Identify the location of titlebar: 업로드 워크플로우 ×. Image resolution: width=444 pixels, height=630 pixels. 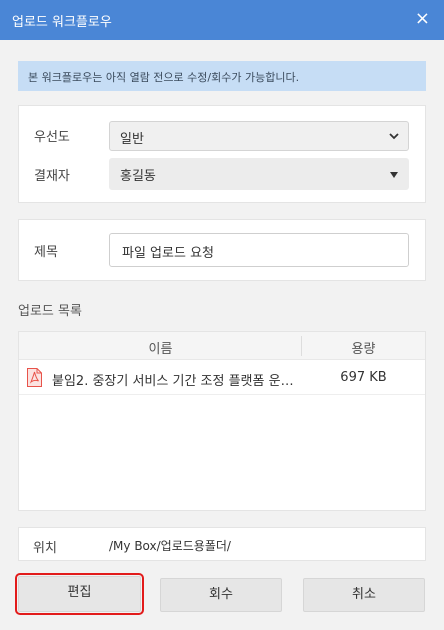
(222, 20).